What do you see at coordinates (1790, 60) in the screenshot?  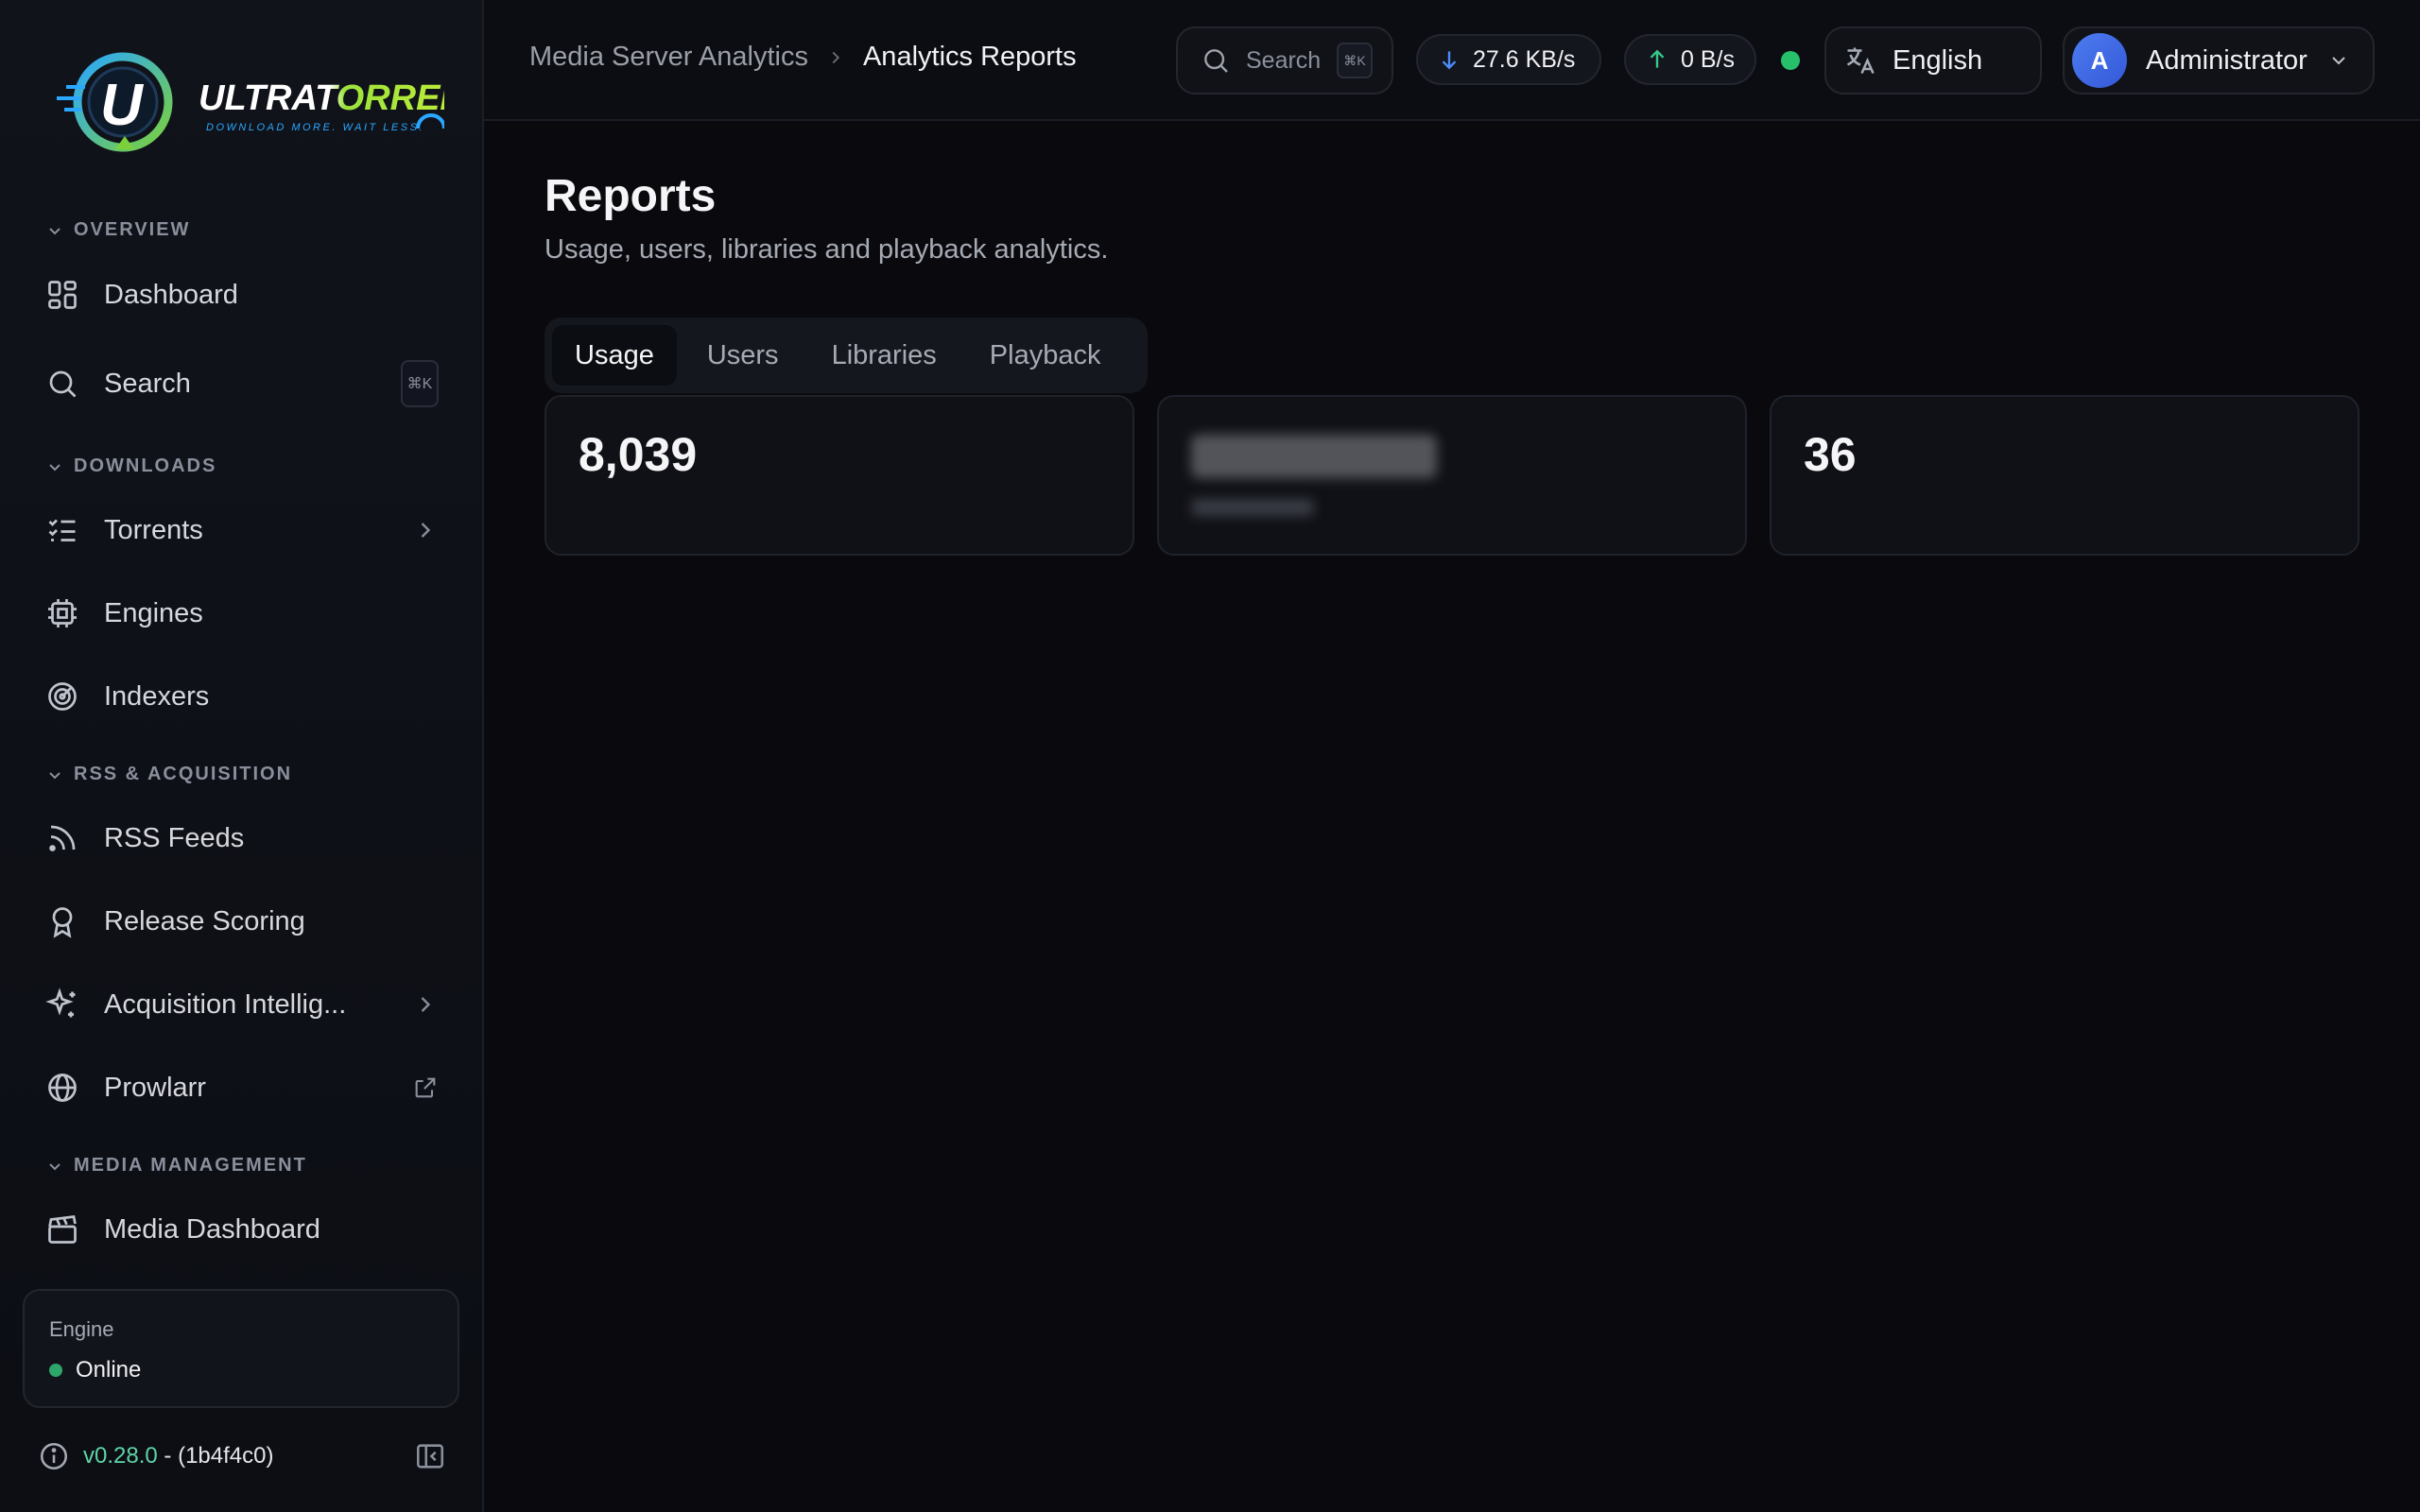 I see `connection-status-indicator` at bounding box center [1790, 60].